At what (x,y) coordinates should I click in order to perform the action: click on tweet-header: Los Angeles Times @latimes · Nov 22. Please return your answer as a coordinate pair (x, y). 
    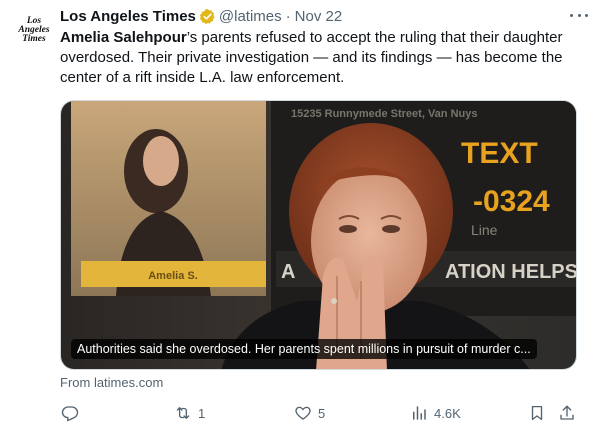
    Looking at the image, I should click on (201, 16).